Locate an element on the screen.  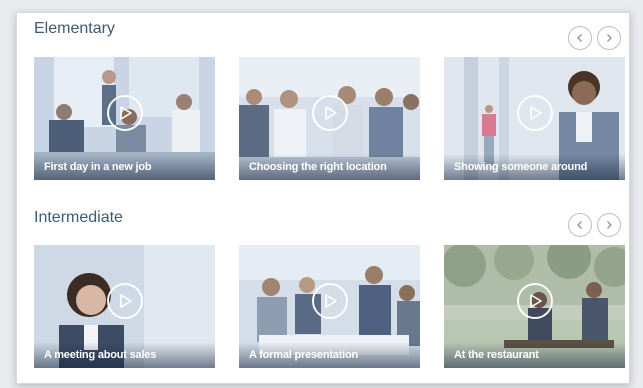
video-tile-formal-presentation: A formal presentation is located at coordinates (329, 306).